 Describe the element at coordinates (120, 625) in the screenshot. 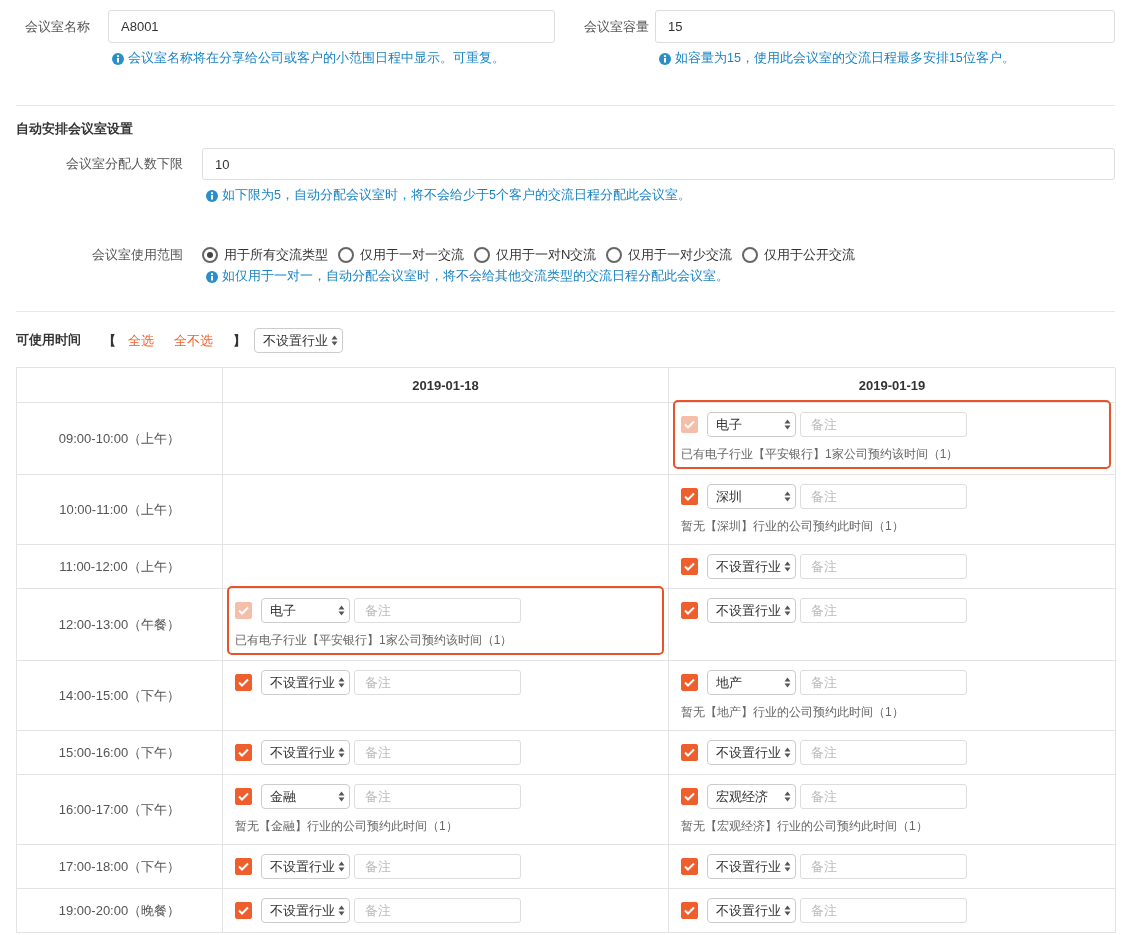

I see `time-cell: 12:00-13:00（午餐）` at that location.